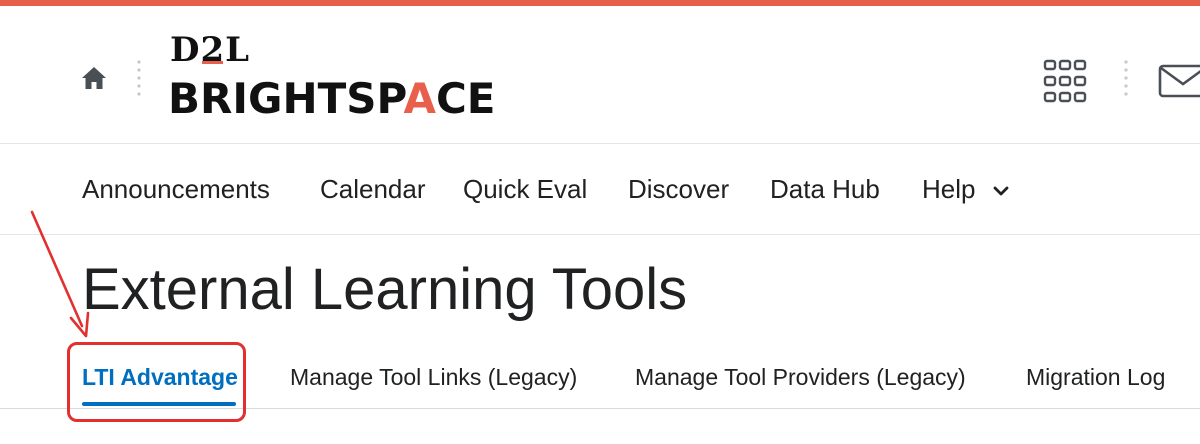 The width and height of the screenshot is (1200, 444). I want to click on nav-item-data-hub: Data Hub, so click(825, 189).